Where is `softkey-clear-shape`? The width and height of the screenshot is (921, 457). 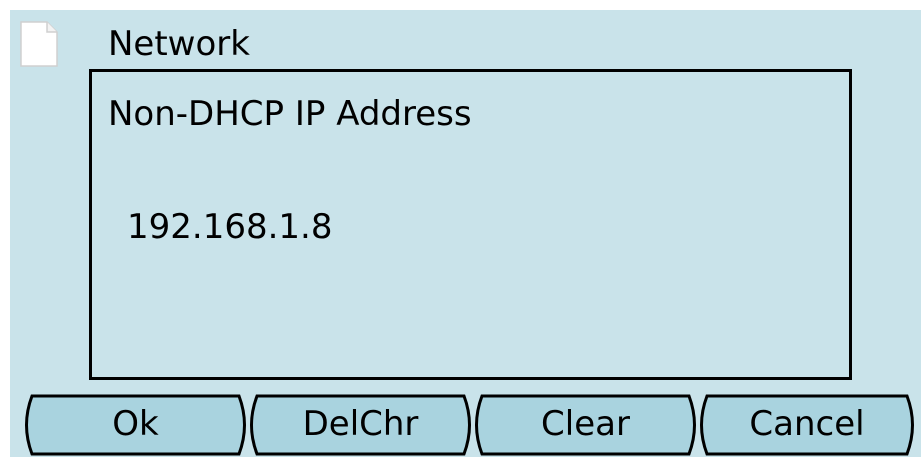
softkey-clear-shape is located at coordinates (585, 425).